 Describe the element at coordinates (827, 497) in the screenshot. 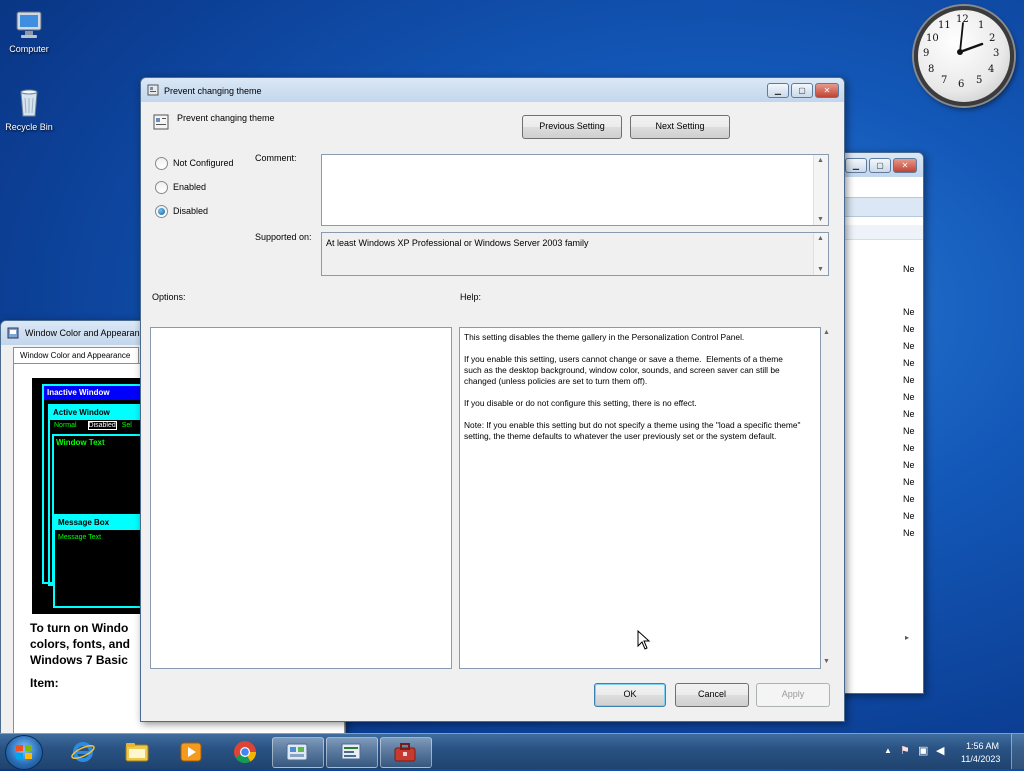

I see `help-scrollbar: ▲ ▼` at that location.